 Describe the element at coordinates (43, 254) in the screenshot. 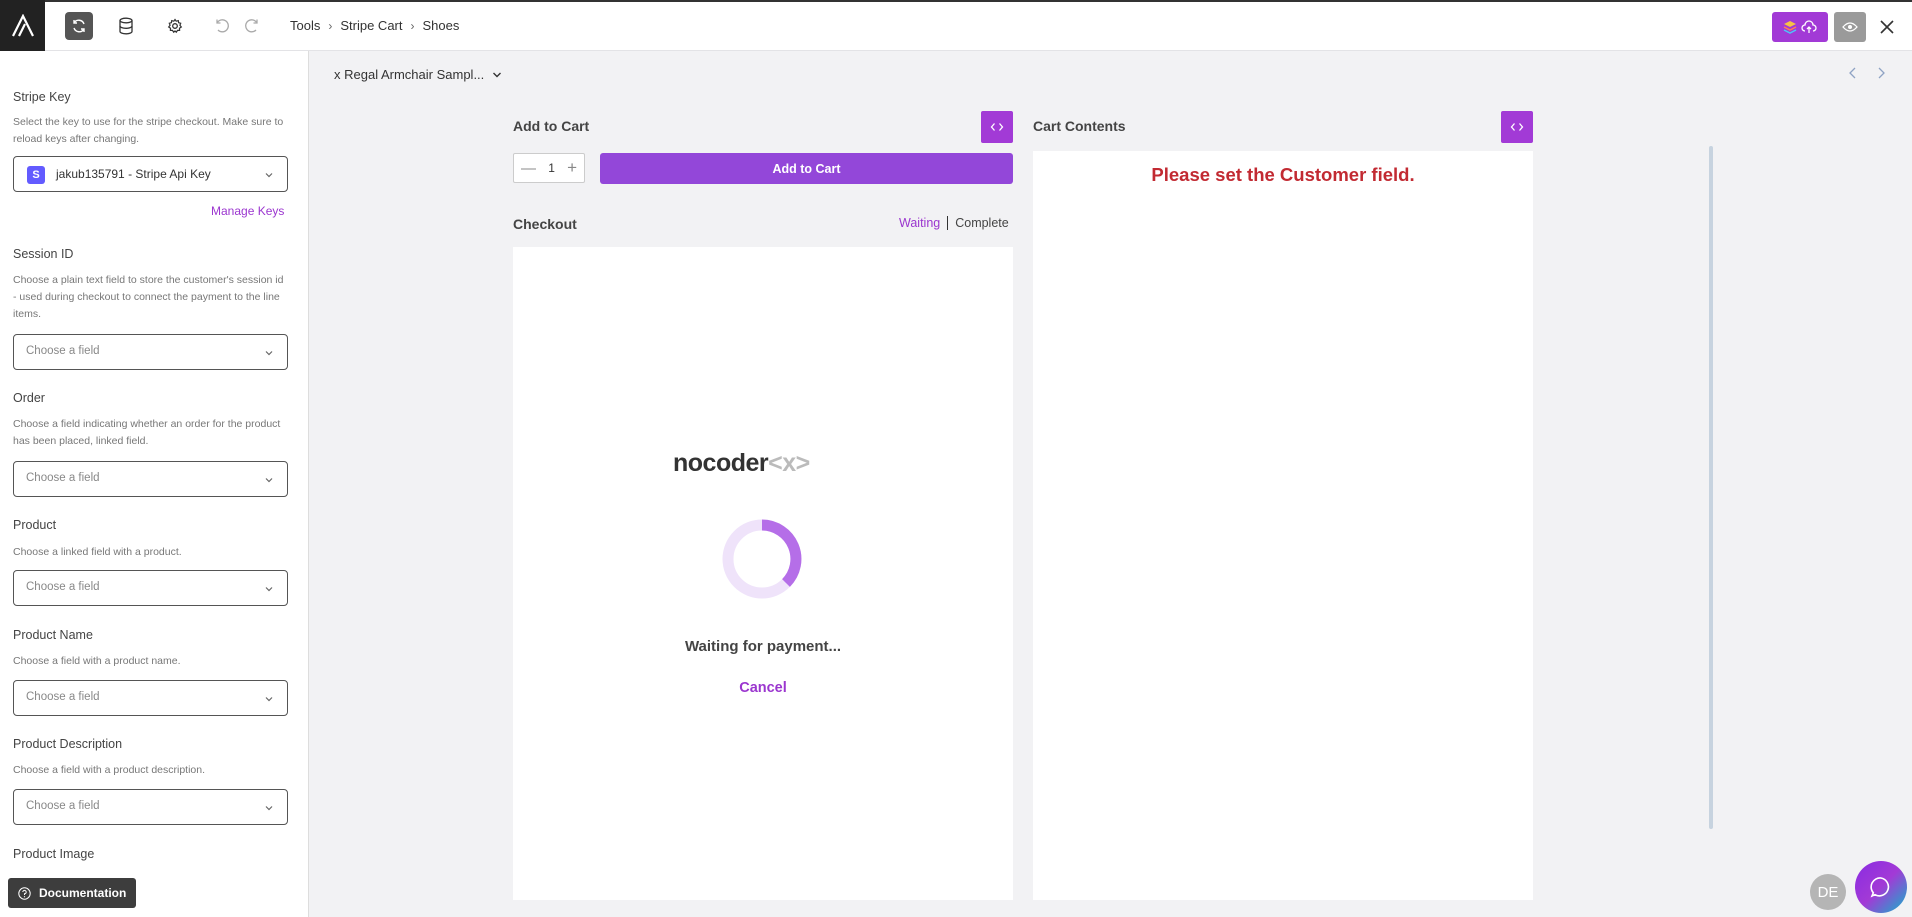

I see `session-id-label: Session ID` at that location.